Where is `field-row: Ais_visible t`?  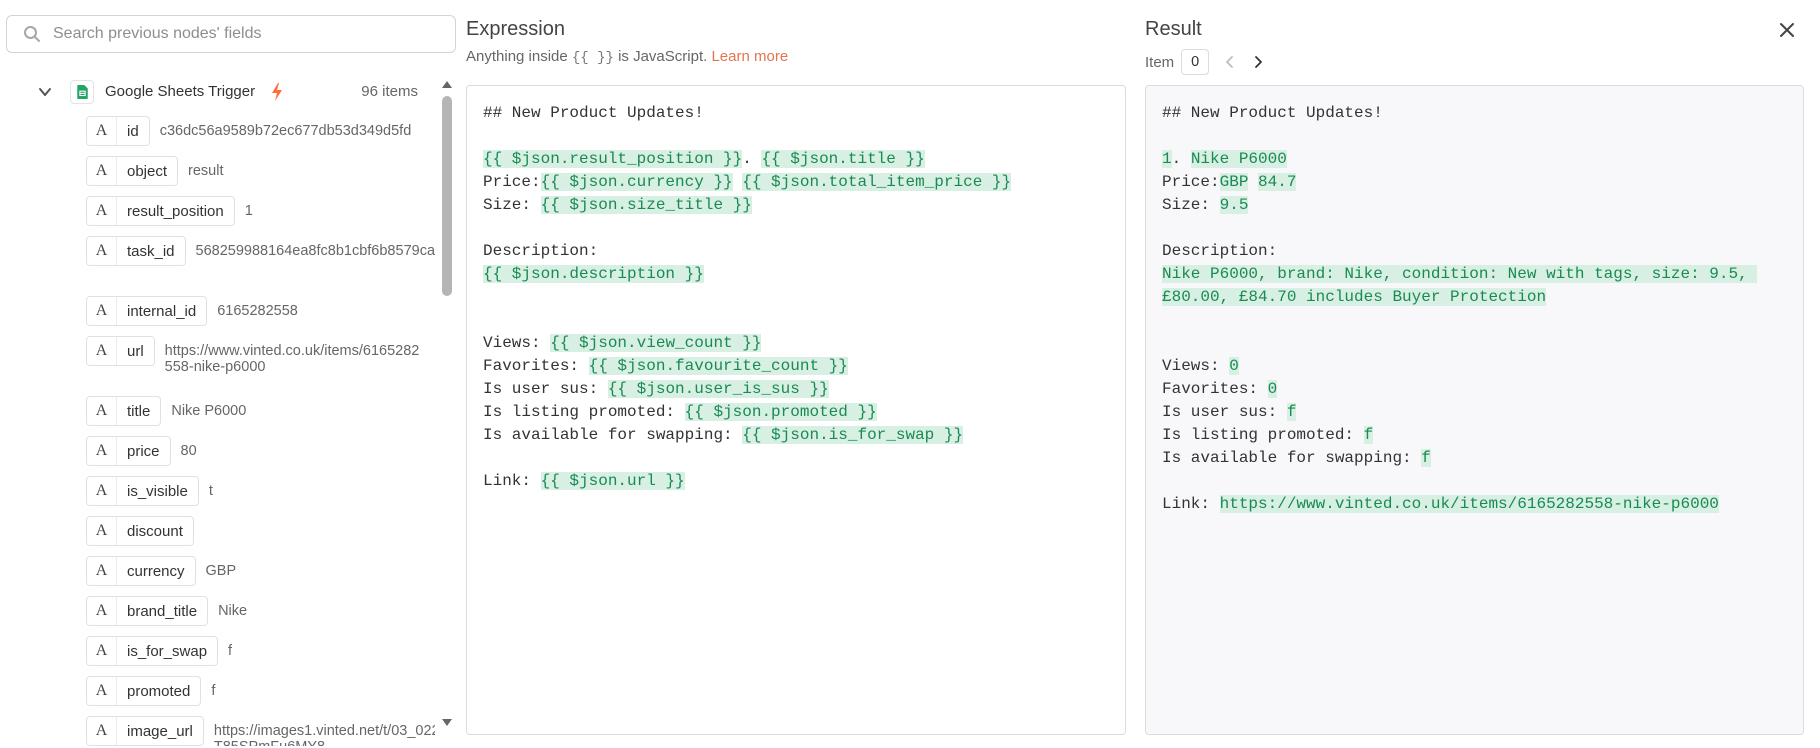 field-row: Ais_visible t is located at coordinates (260, 491).